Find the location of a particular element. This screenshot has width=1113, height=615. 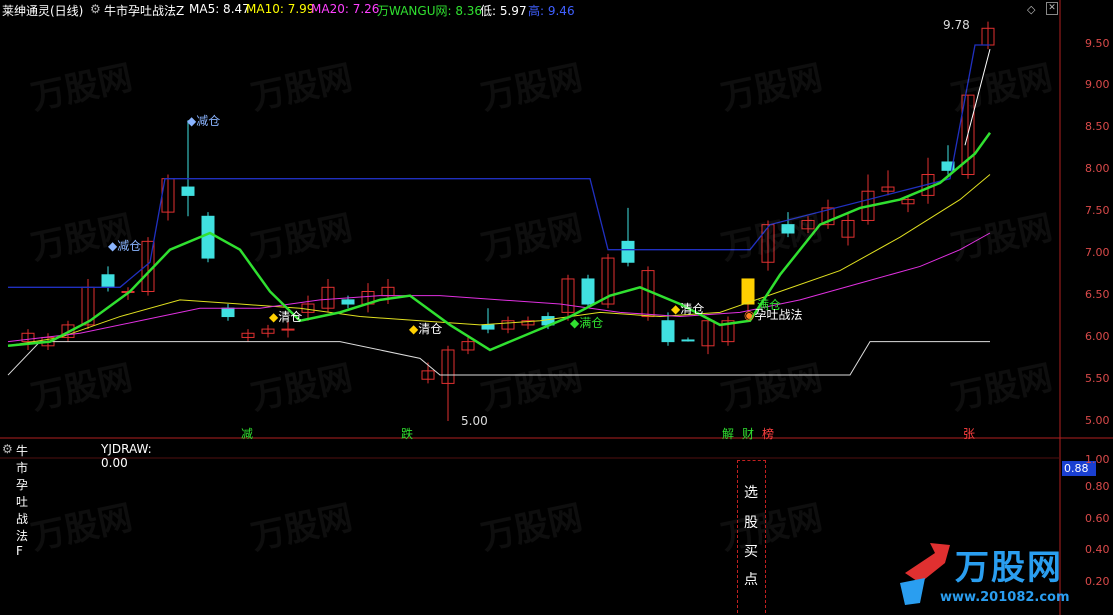

axis-tick: 0.80 is located at coordinates (1097, 486).